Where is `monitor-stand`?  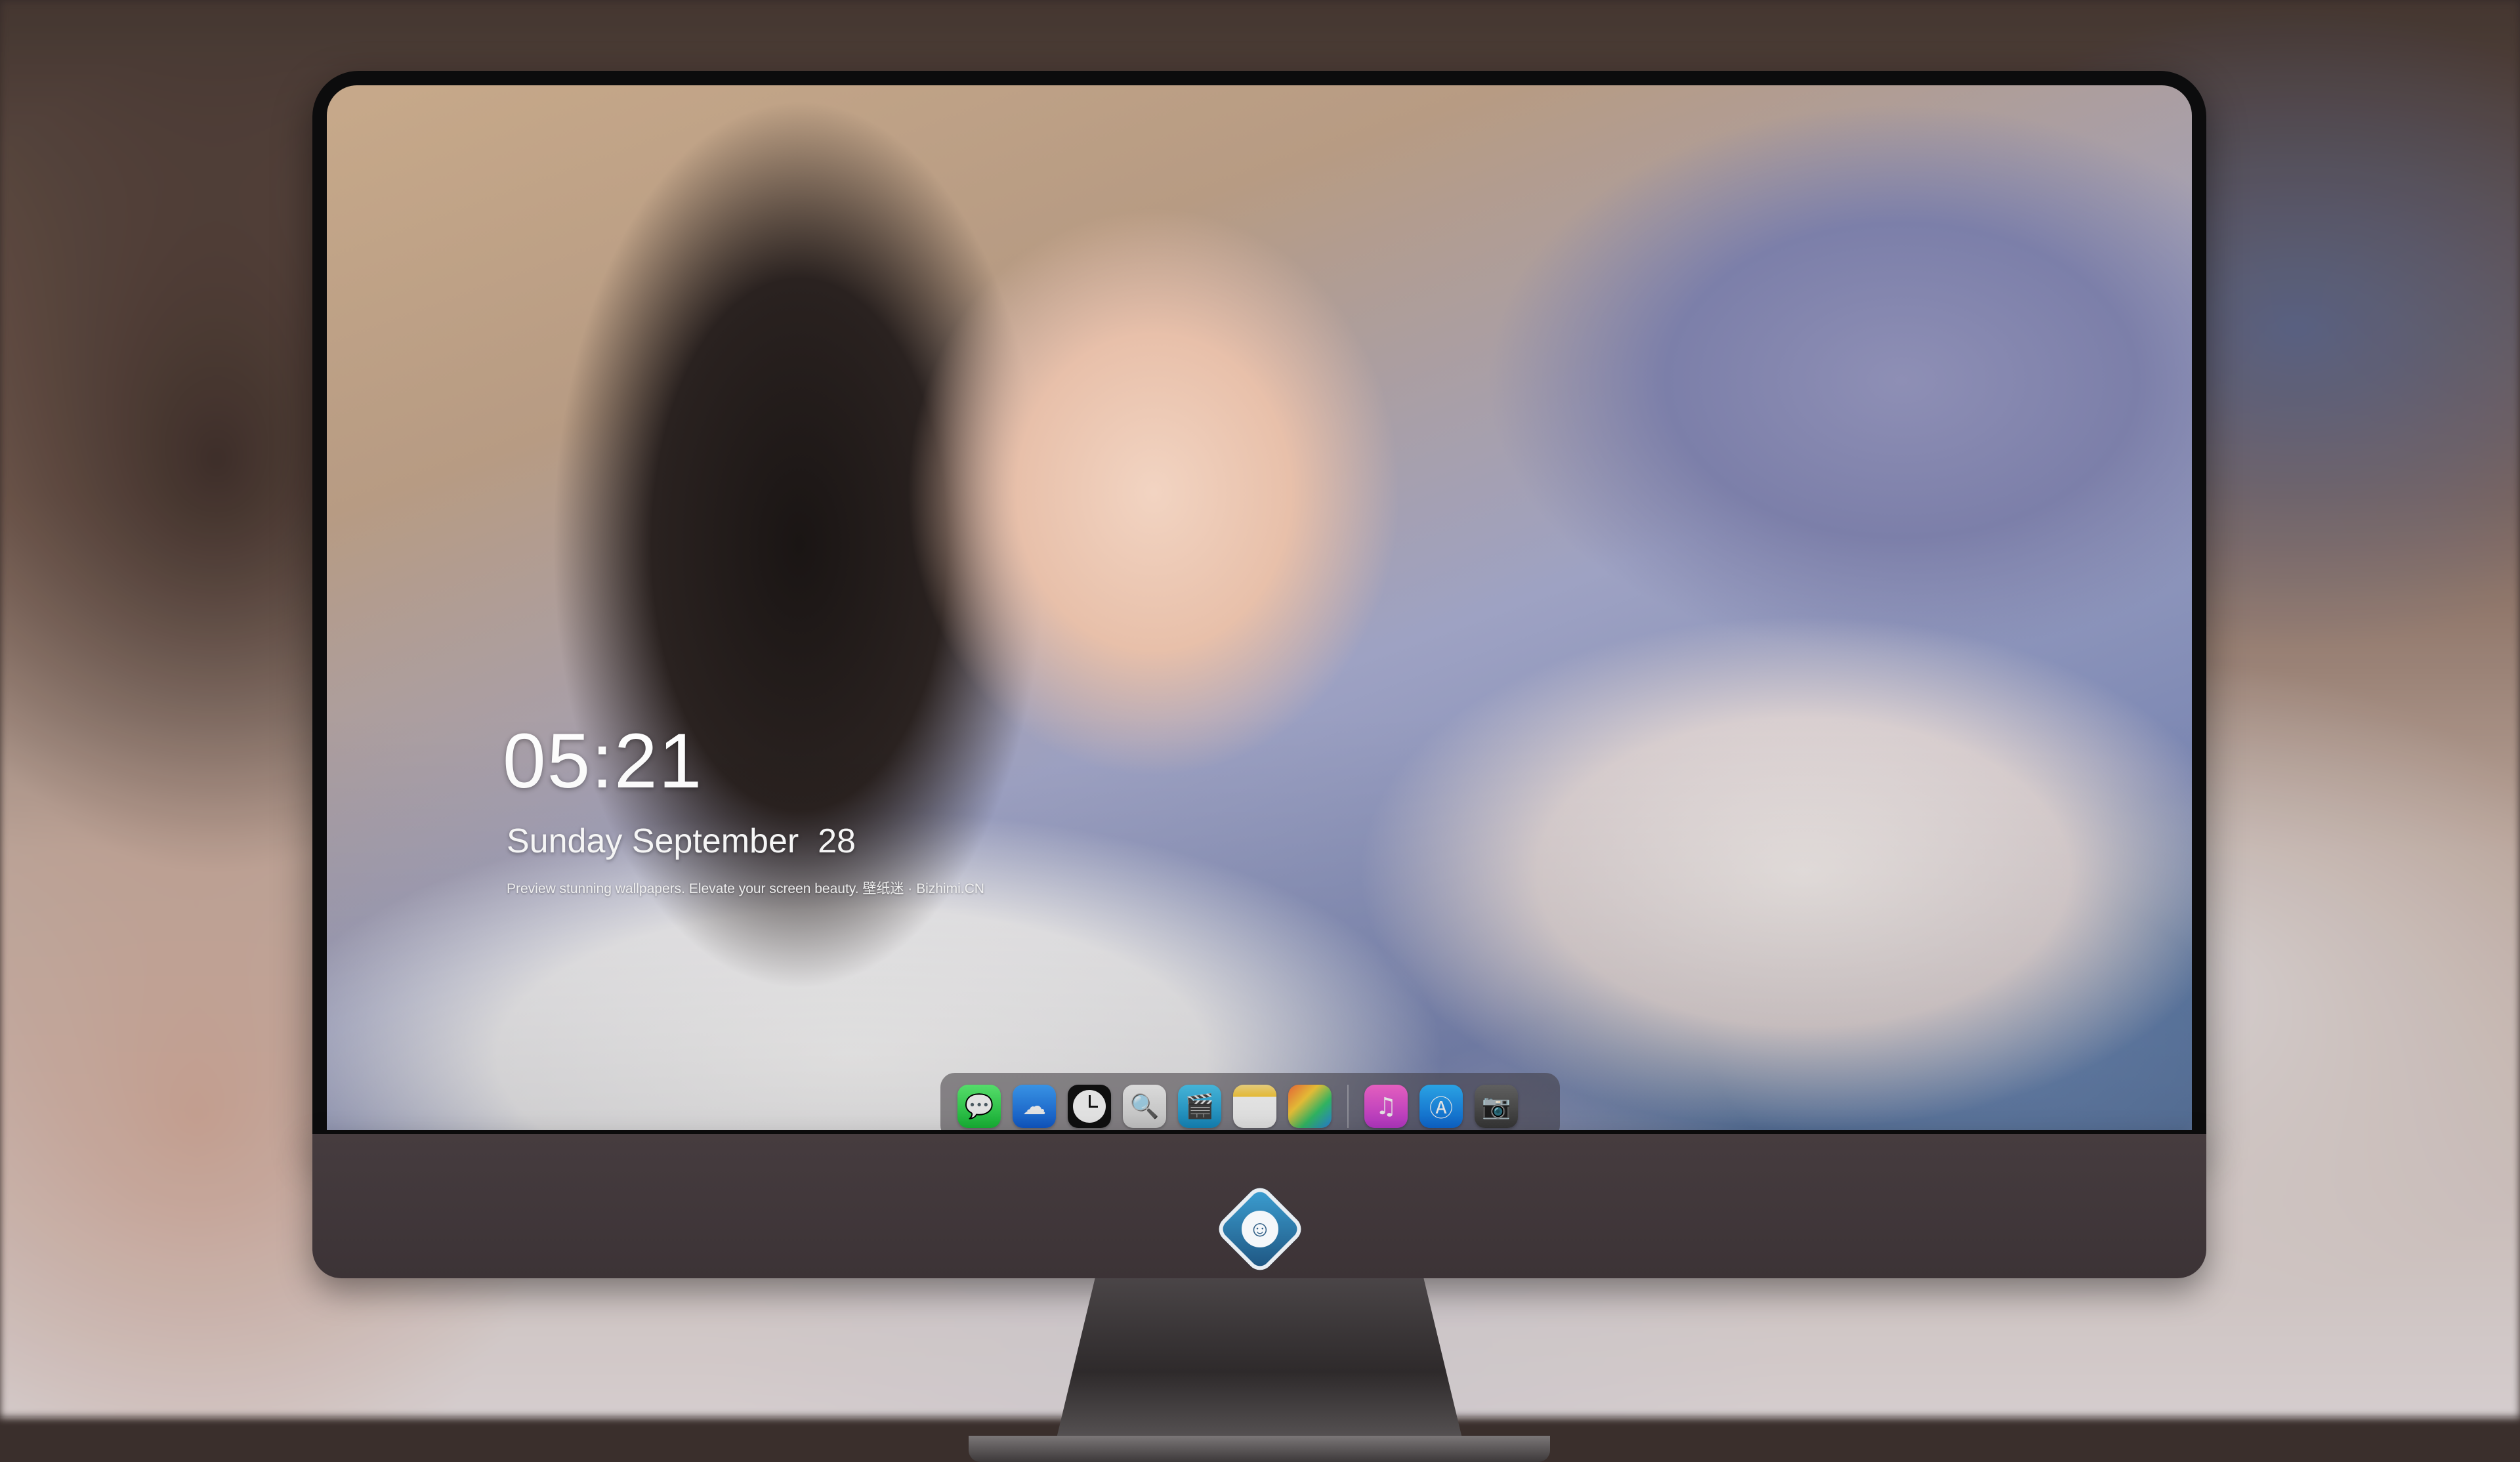 monitor-stand is located at coordinates (1259, 1363).